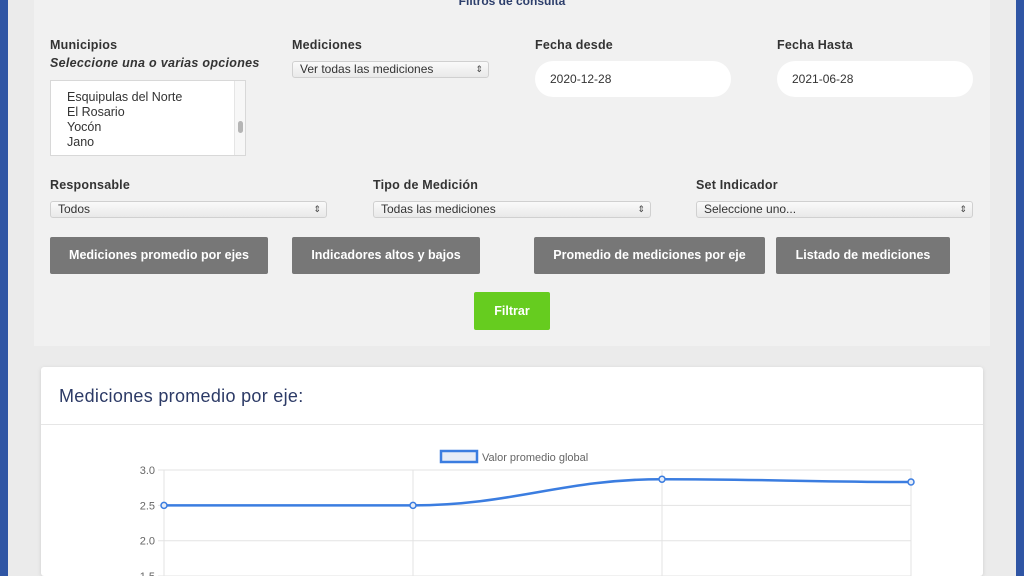  I want to click on filtrar-button: Filtrar, so click(512, 311).